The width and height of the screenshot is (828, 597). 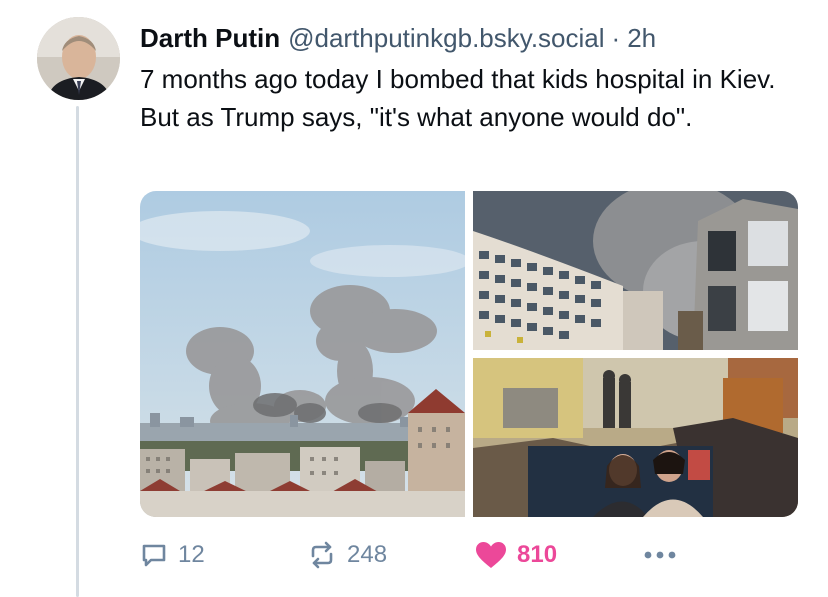 I want to click on reply-button: 12, so click(x=172, y=555).